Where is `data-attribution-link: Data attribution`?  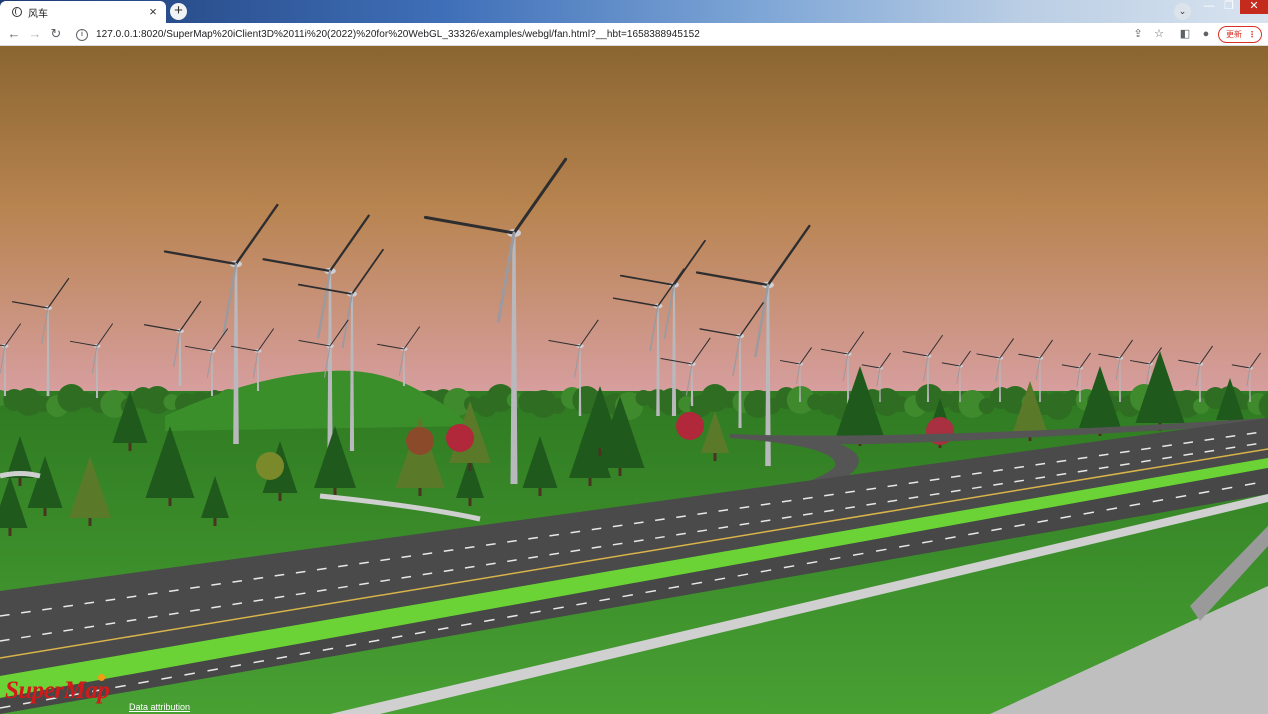 data-attribution-link: Data attribution is located at coordinates (159, 707).